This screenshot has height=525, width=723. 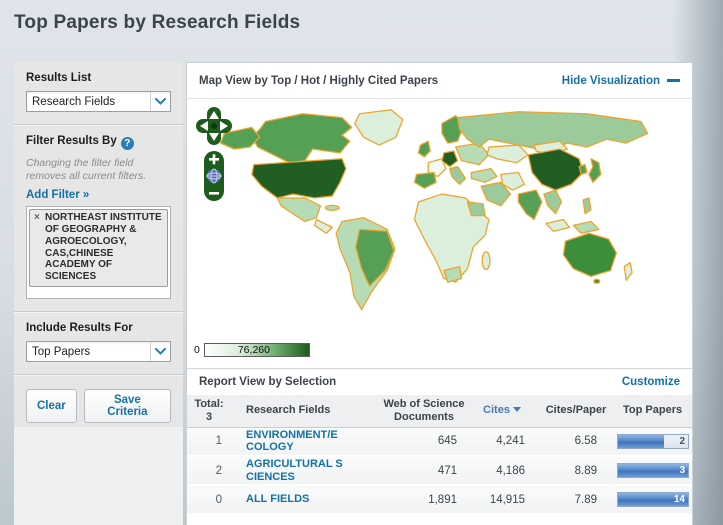 I want to click on customize-link: Customize, so click(x=651, y=382).